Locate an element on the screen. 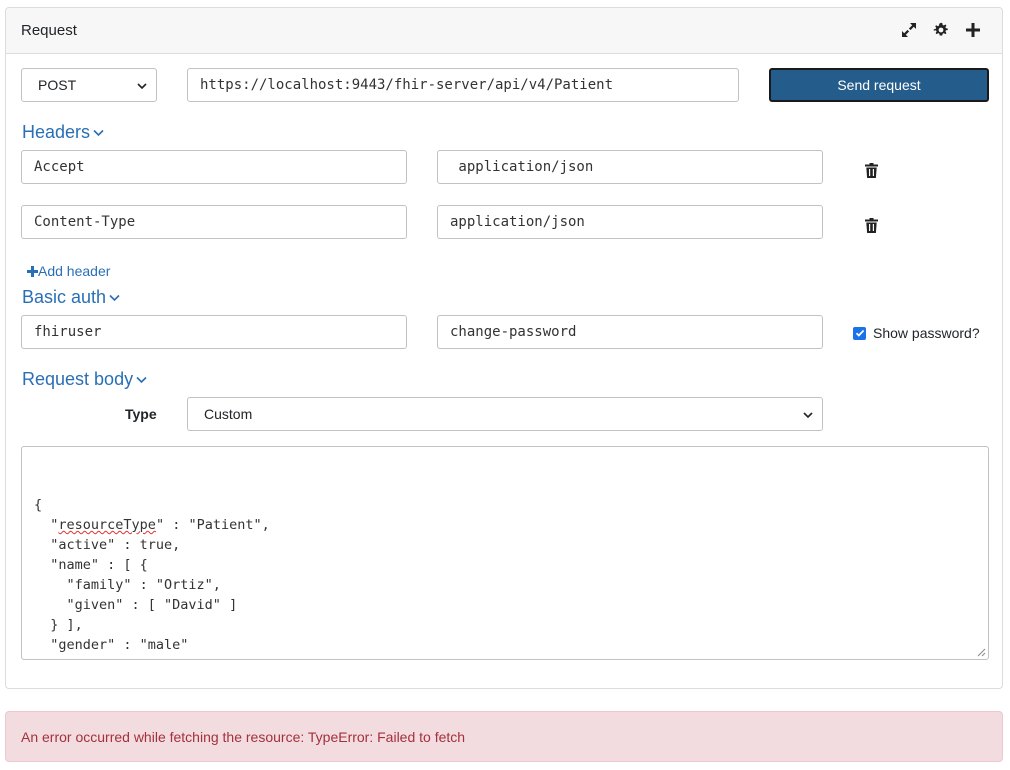 This screenshot has width=1010, height=770. headers-title: Headers is located at coordinates (56, 132).